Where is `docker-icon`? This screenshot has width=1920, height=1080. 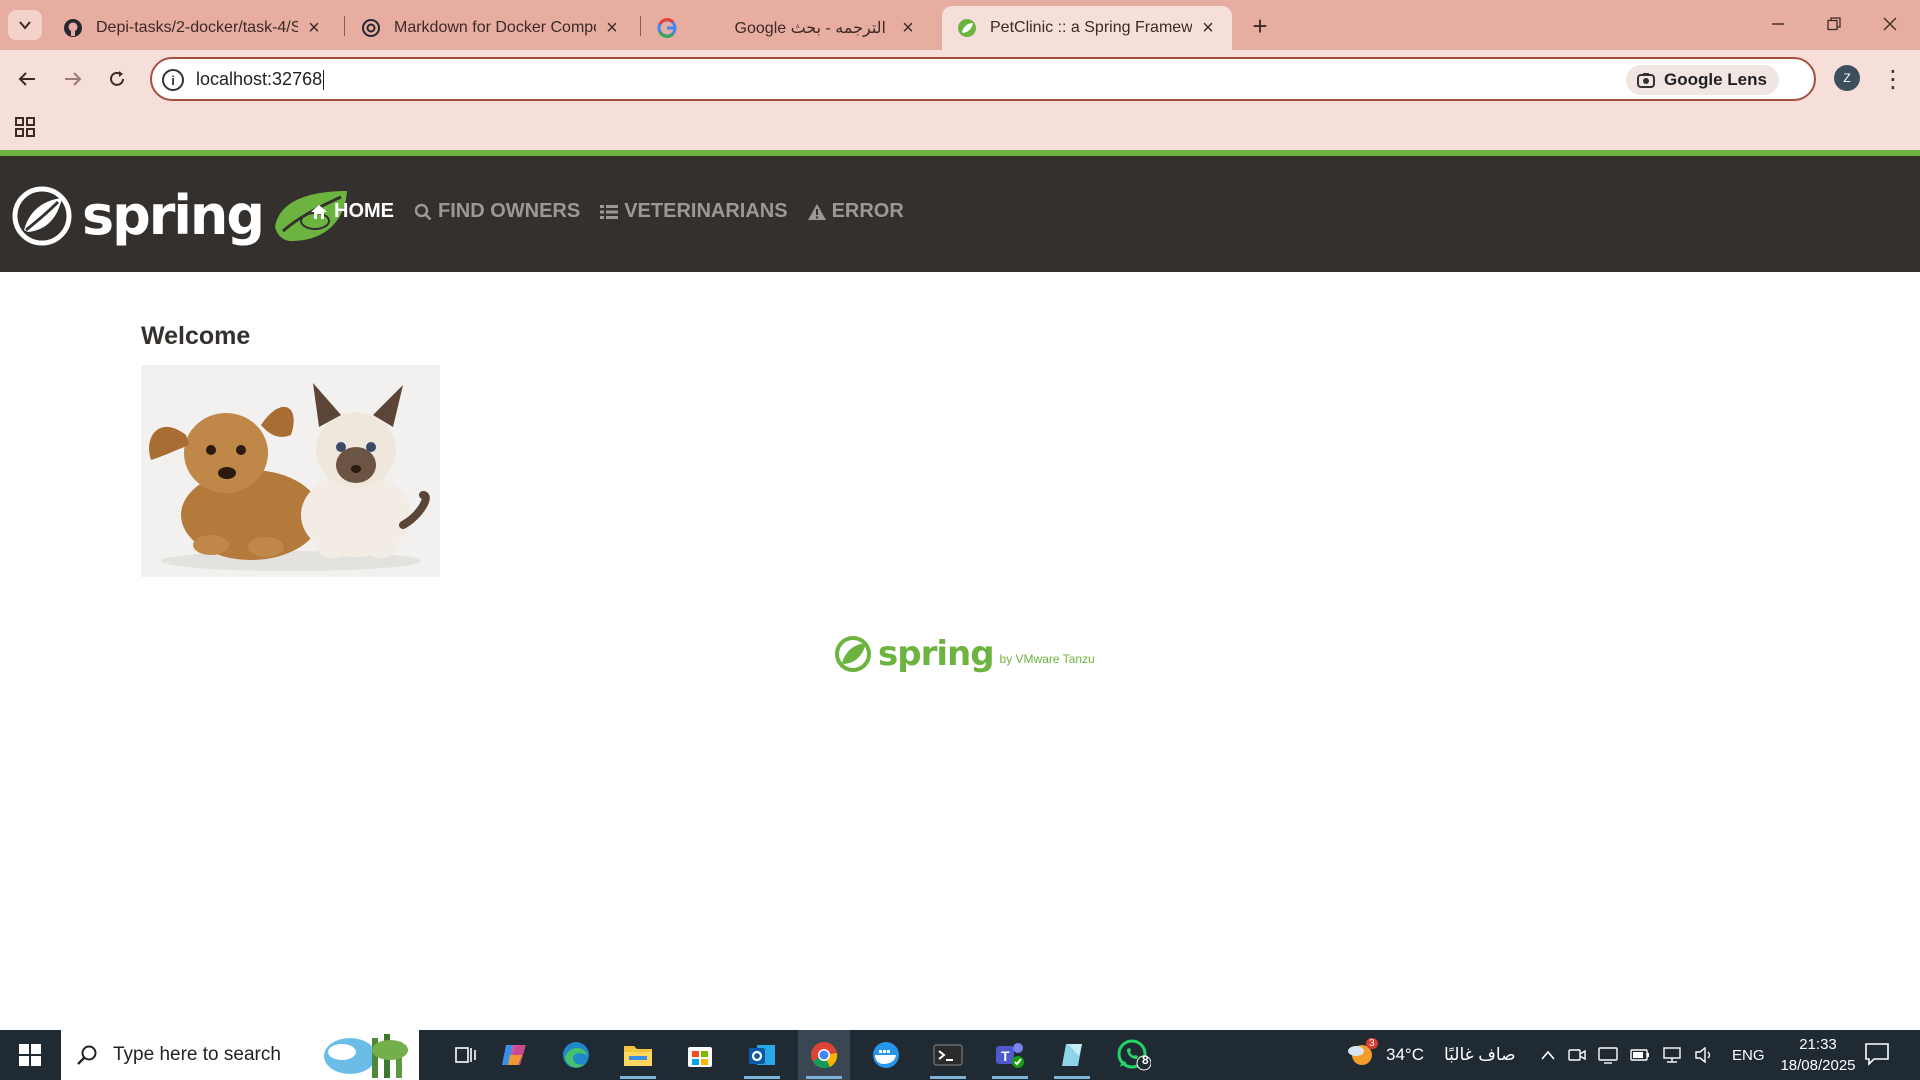
docker-icon is located at coordinates (886, 1055).